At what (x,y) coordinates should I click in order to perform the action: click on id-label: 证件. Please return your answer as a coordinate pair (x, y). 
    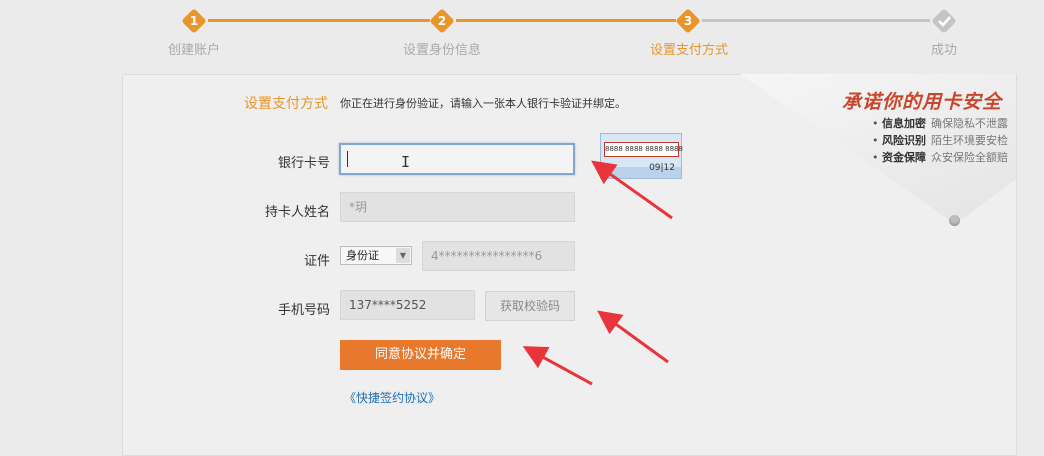
    Looking at the image, I should click on (316, 261).